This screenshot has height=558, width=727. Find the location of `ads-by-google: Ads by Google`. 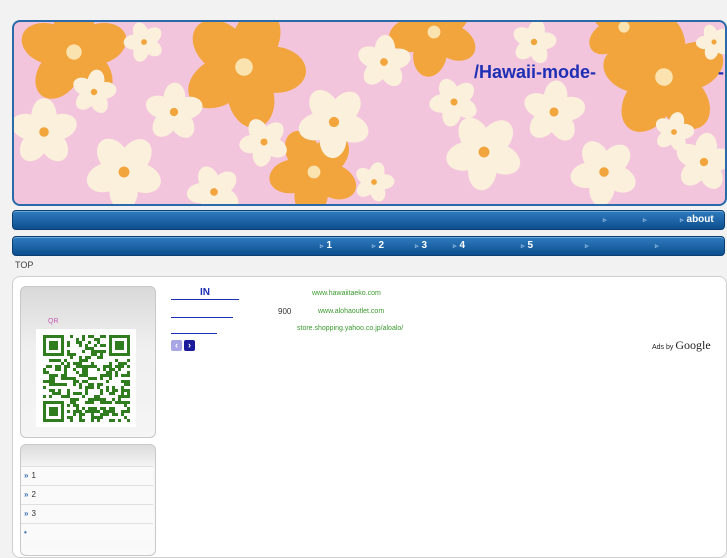

ads-by-google: Ads by Google is located at coordinates (681, 345).